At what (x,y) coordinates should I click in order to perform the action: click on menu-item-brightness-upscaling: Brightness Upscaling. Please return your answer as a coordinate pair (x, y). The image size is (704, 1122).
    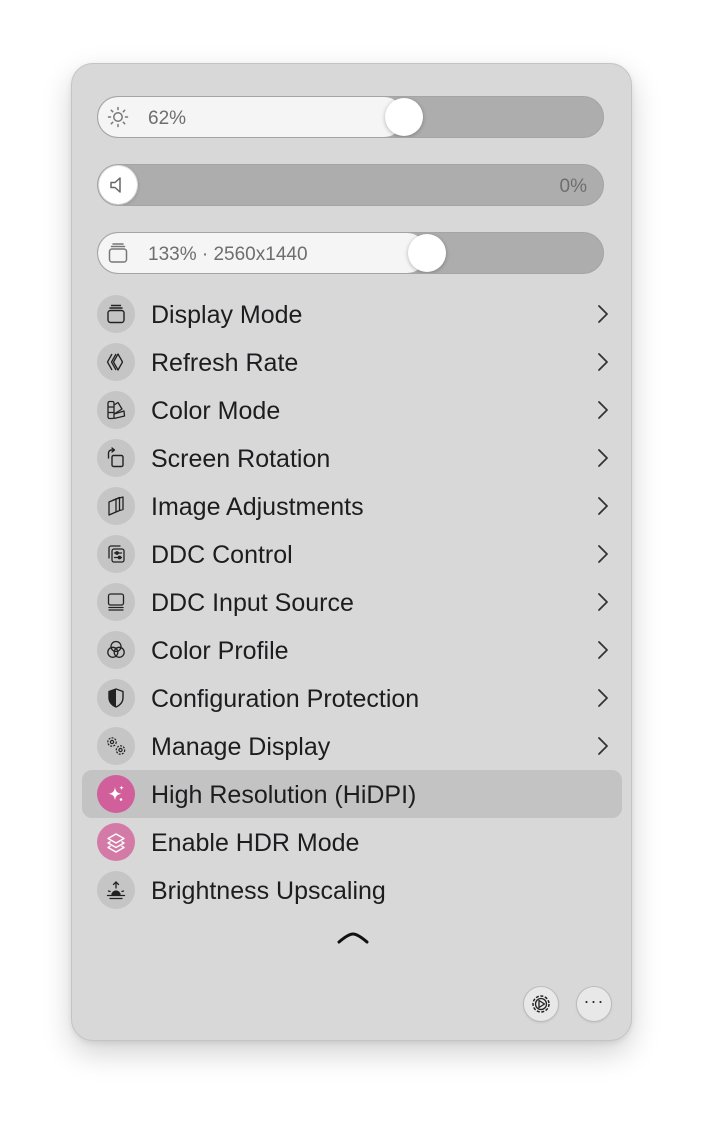
    Looking at the image, I should click on (352, 890).